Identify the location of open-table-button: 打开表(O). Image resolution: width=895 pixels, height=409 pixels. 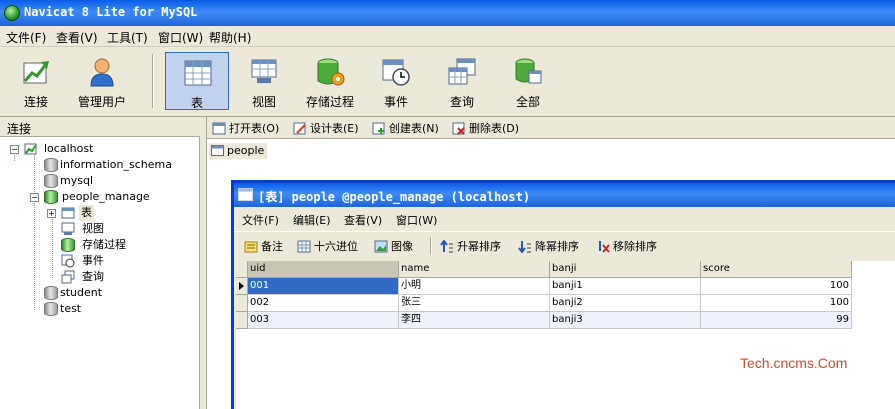
(245, 128).